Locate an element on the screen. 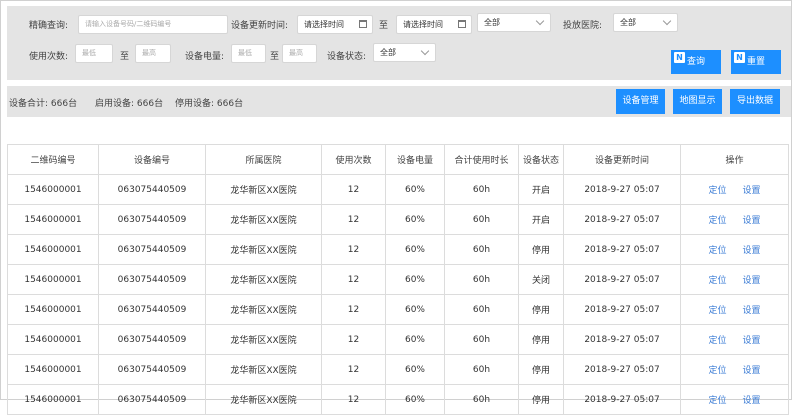  query-button-label: 查询 is located at coordinates (695, 62).